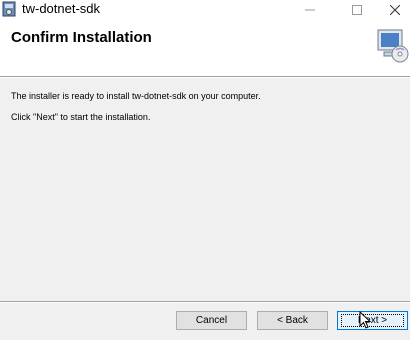 The width and height of the screenshot is (410, 340). I want to click on maximize-button, so click(357, 10).